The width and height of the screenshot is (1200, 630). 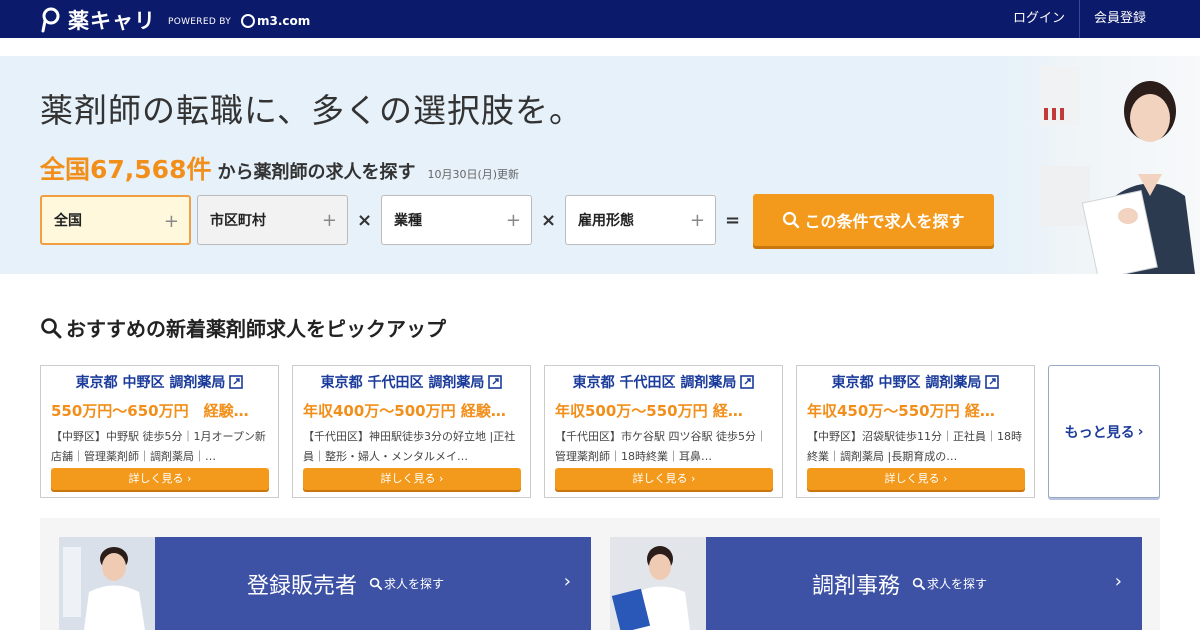 I want to click on panel-label: 登録販売者, so click(x=302, y=586).